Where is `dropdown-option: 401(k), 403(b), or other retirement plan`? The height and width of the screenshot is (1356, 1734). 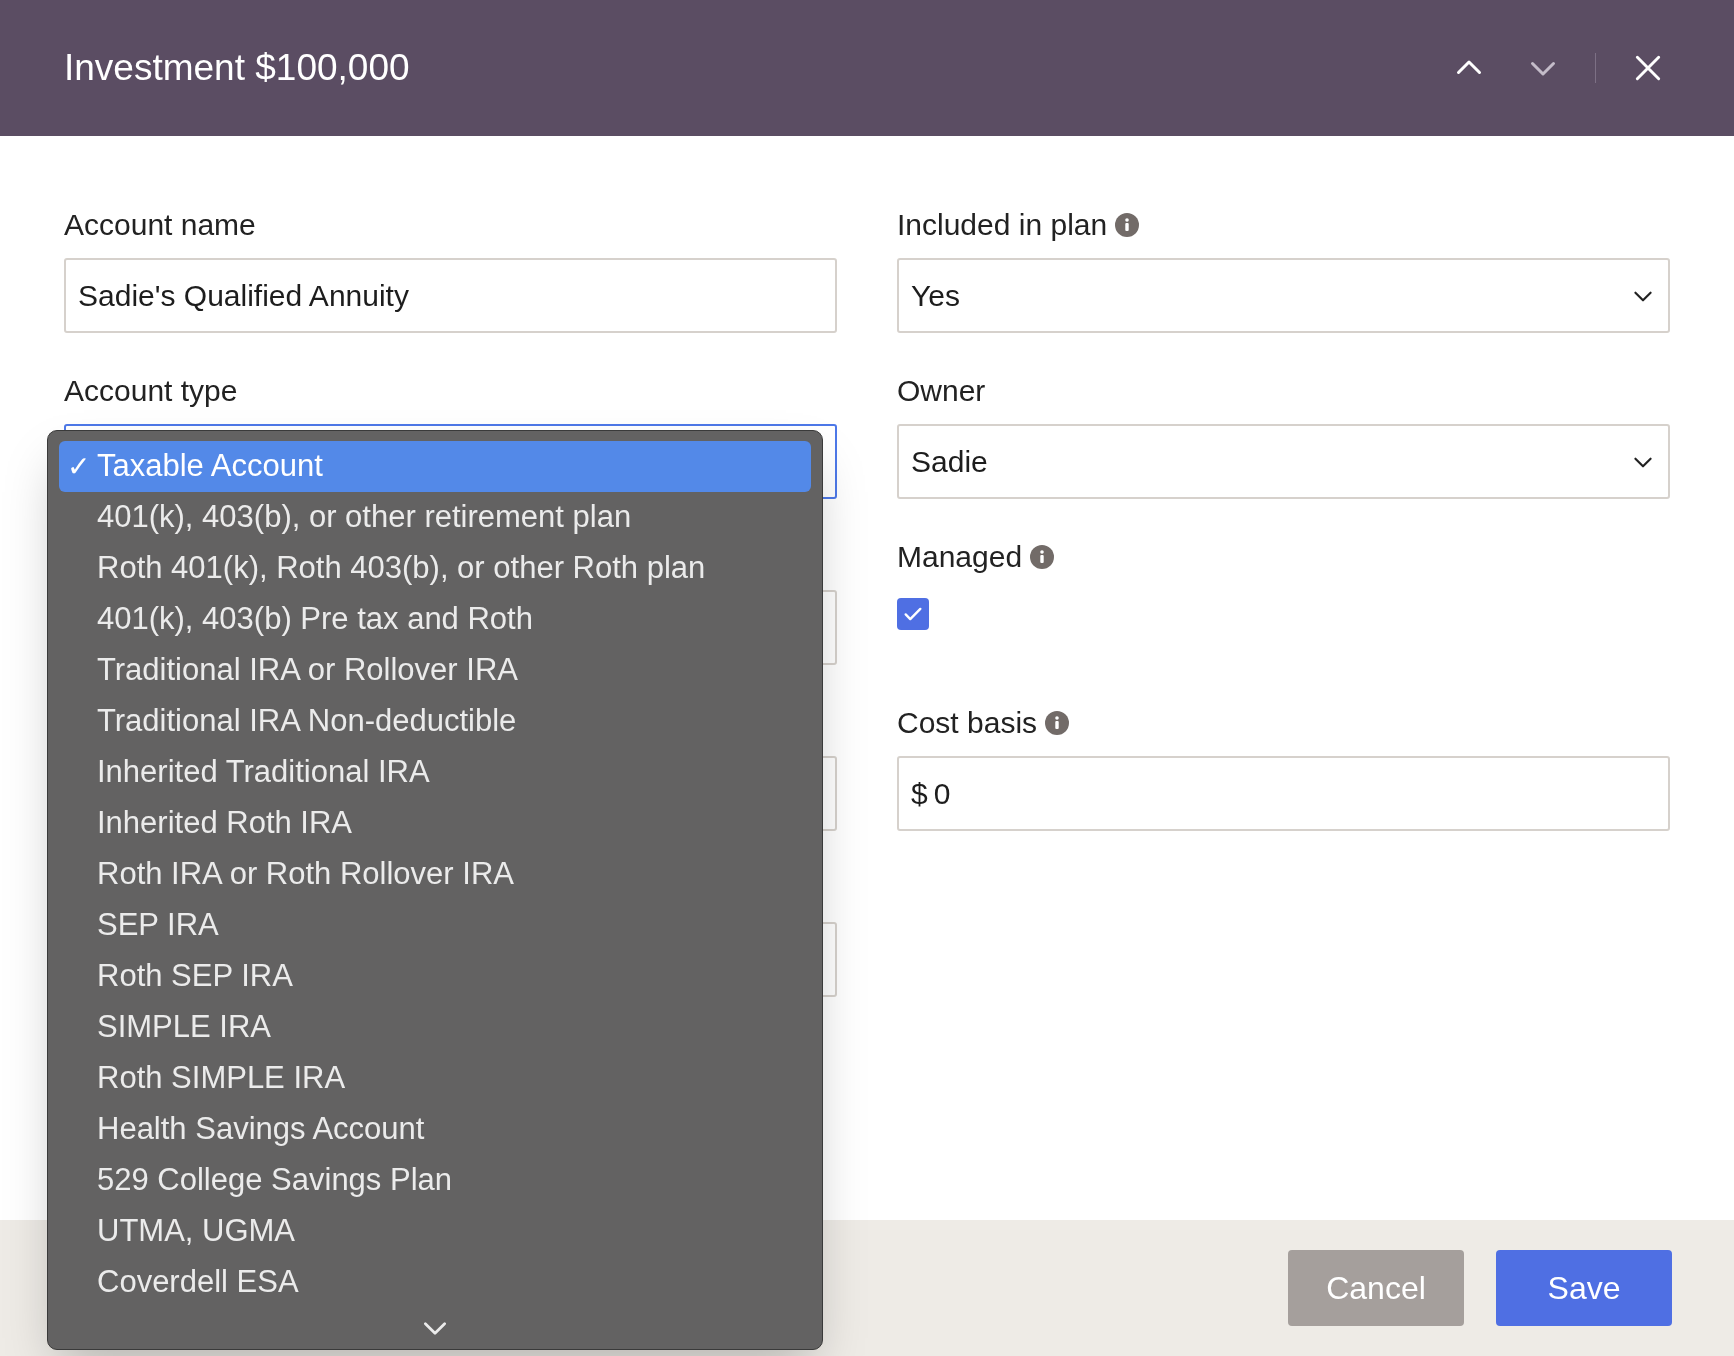 dropdown-option: 401(k), 403(b), or other retirement plan is located at coordinates (435, 517).